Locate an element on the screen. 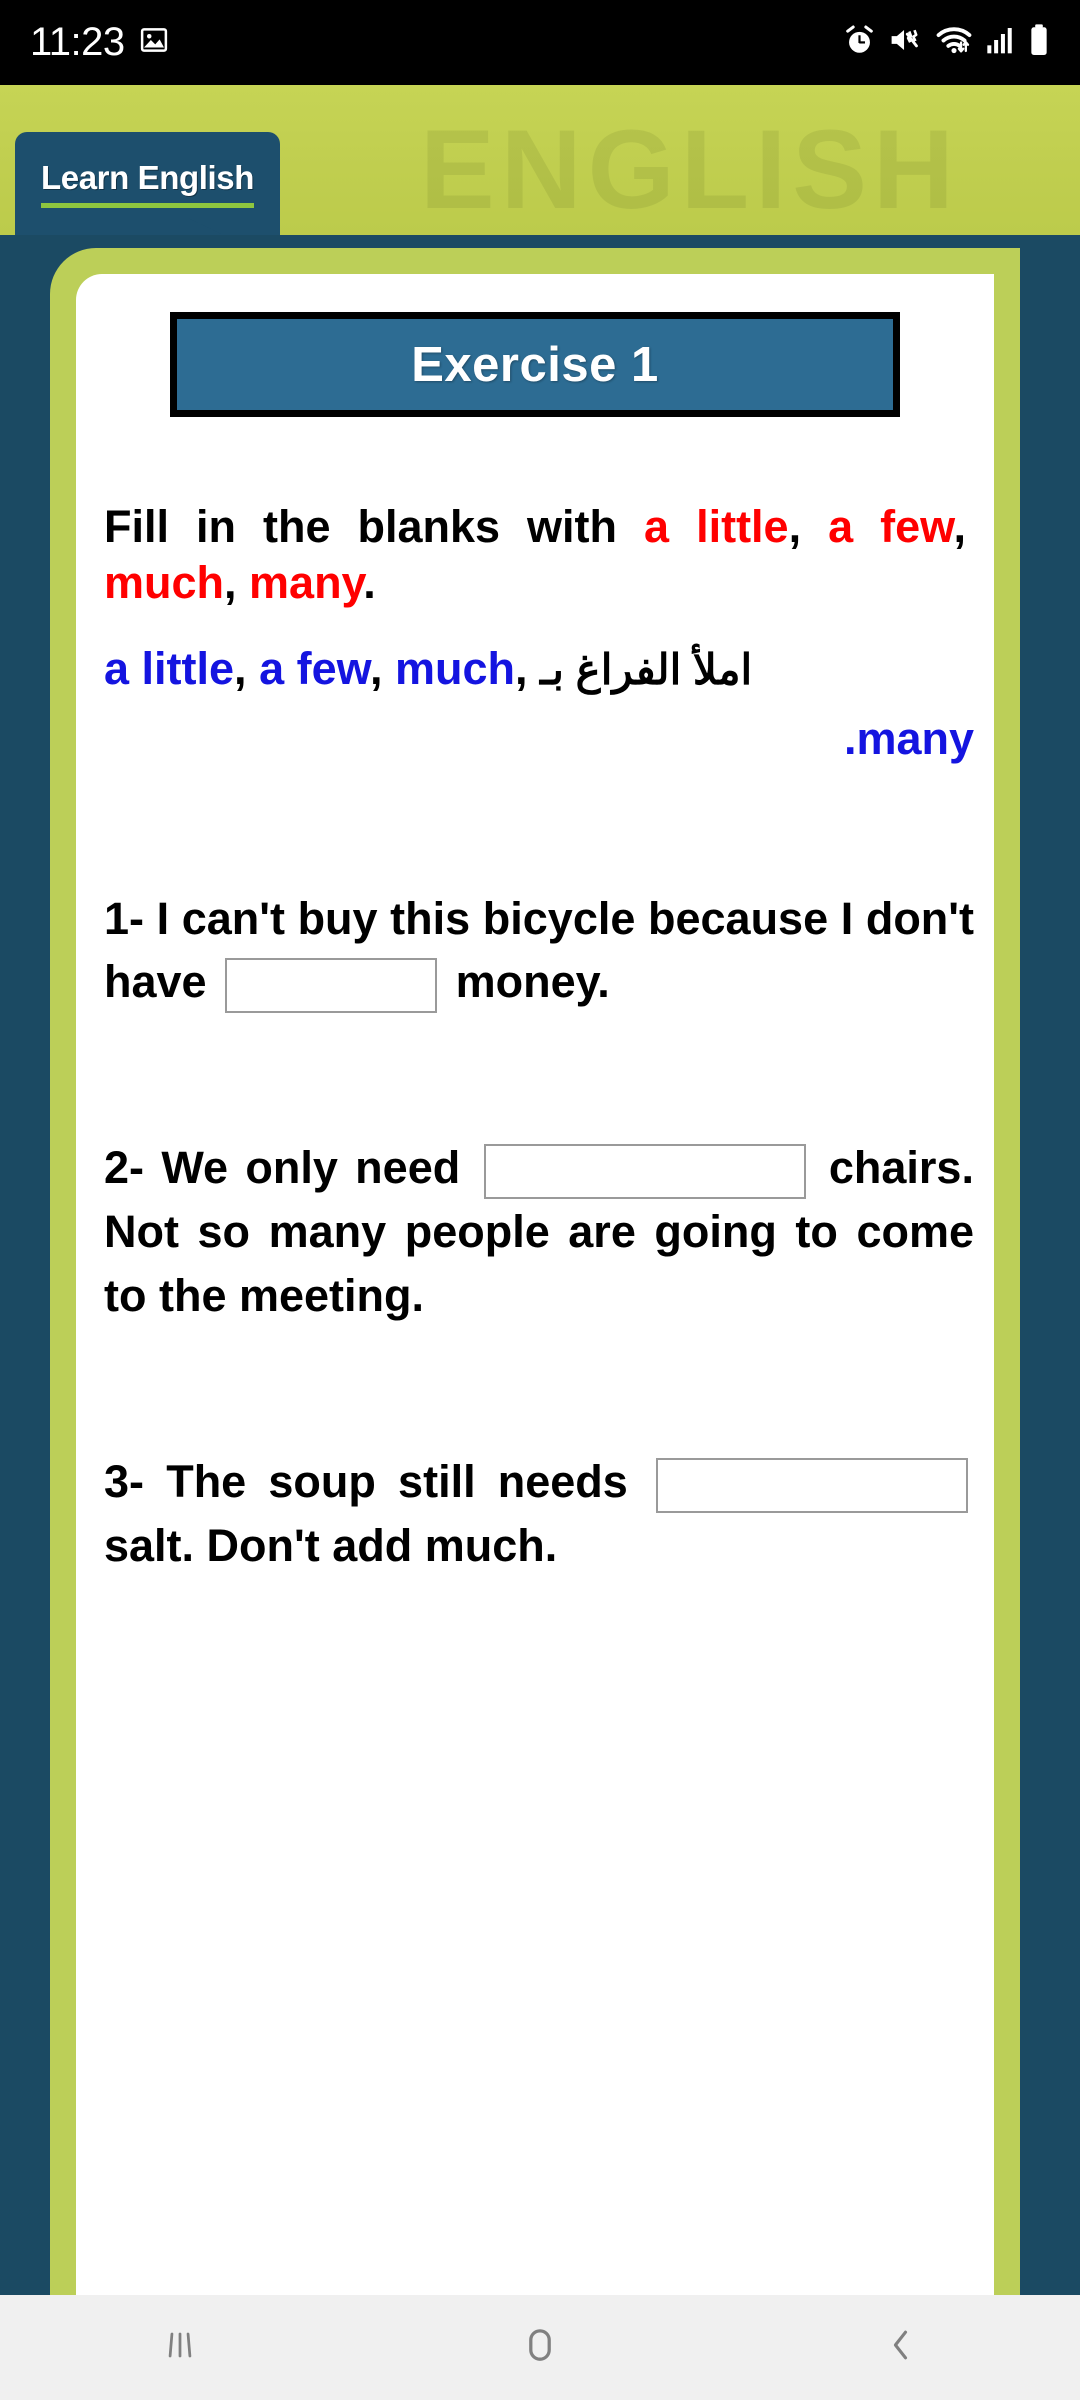  status-bar-right is located at coordinates (946, 42).